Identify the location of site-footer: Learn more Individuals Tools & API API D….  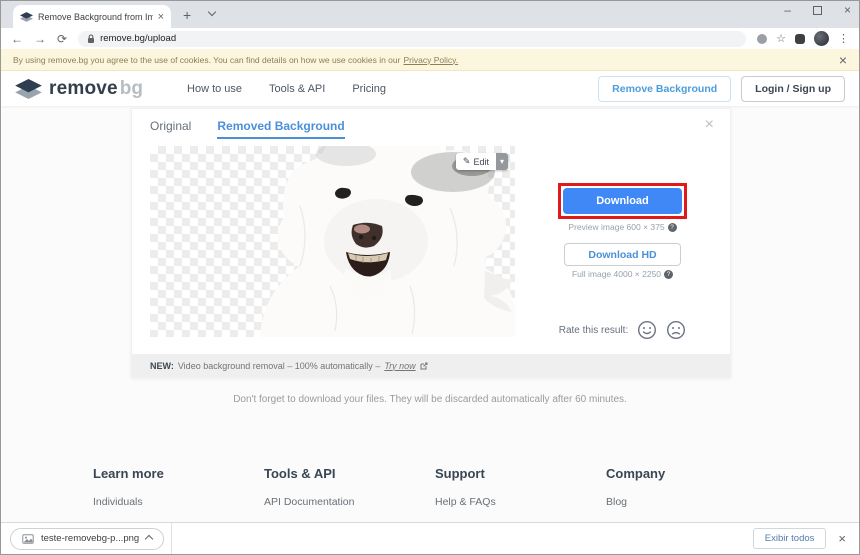
(430, 487).